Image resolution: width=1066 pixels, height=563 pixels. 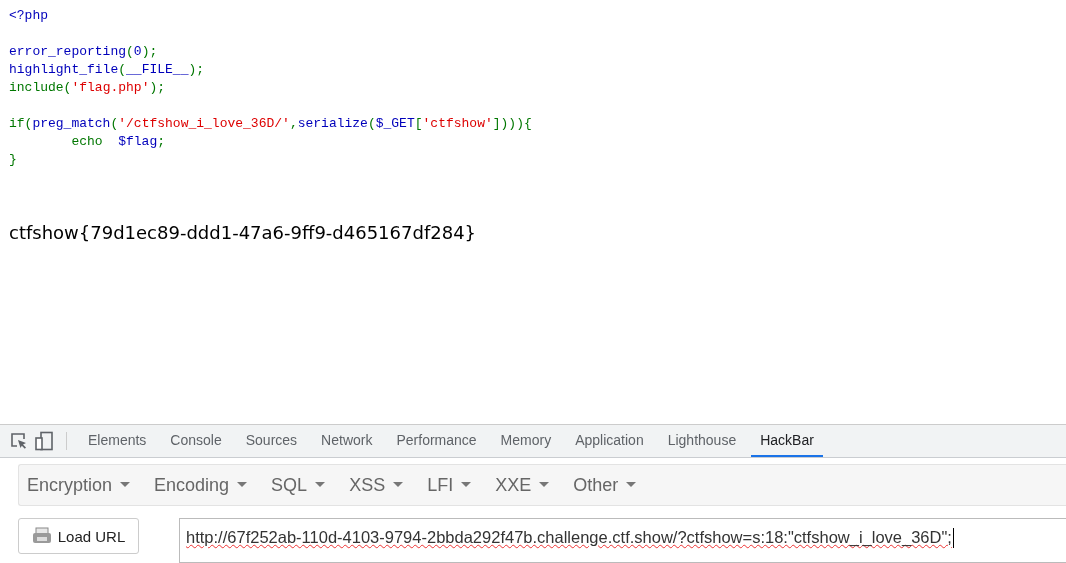 What do you see at coordinates (107, 70) in the screenshot?
I see `code-line: highlight_file(__FILE__);` at bounding box center [107, 70].